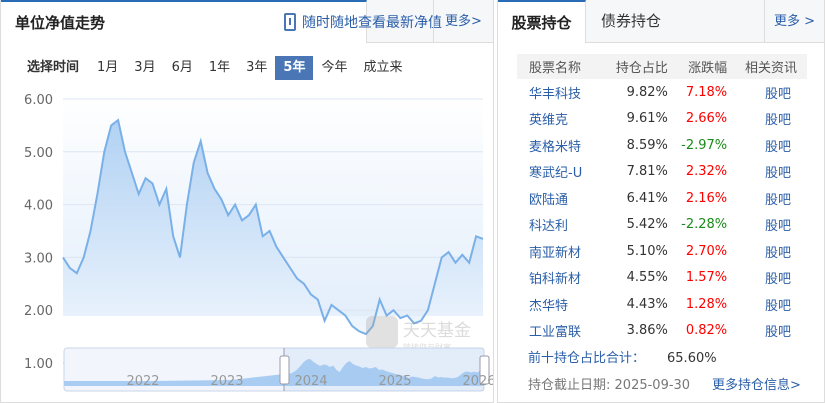 This screenshot has width=825, height=403. I want to click on holding-row: 麦格米特 8.59% -2.97% 股吧, so click(662, 145).